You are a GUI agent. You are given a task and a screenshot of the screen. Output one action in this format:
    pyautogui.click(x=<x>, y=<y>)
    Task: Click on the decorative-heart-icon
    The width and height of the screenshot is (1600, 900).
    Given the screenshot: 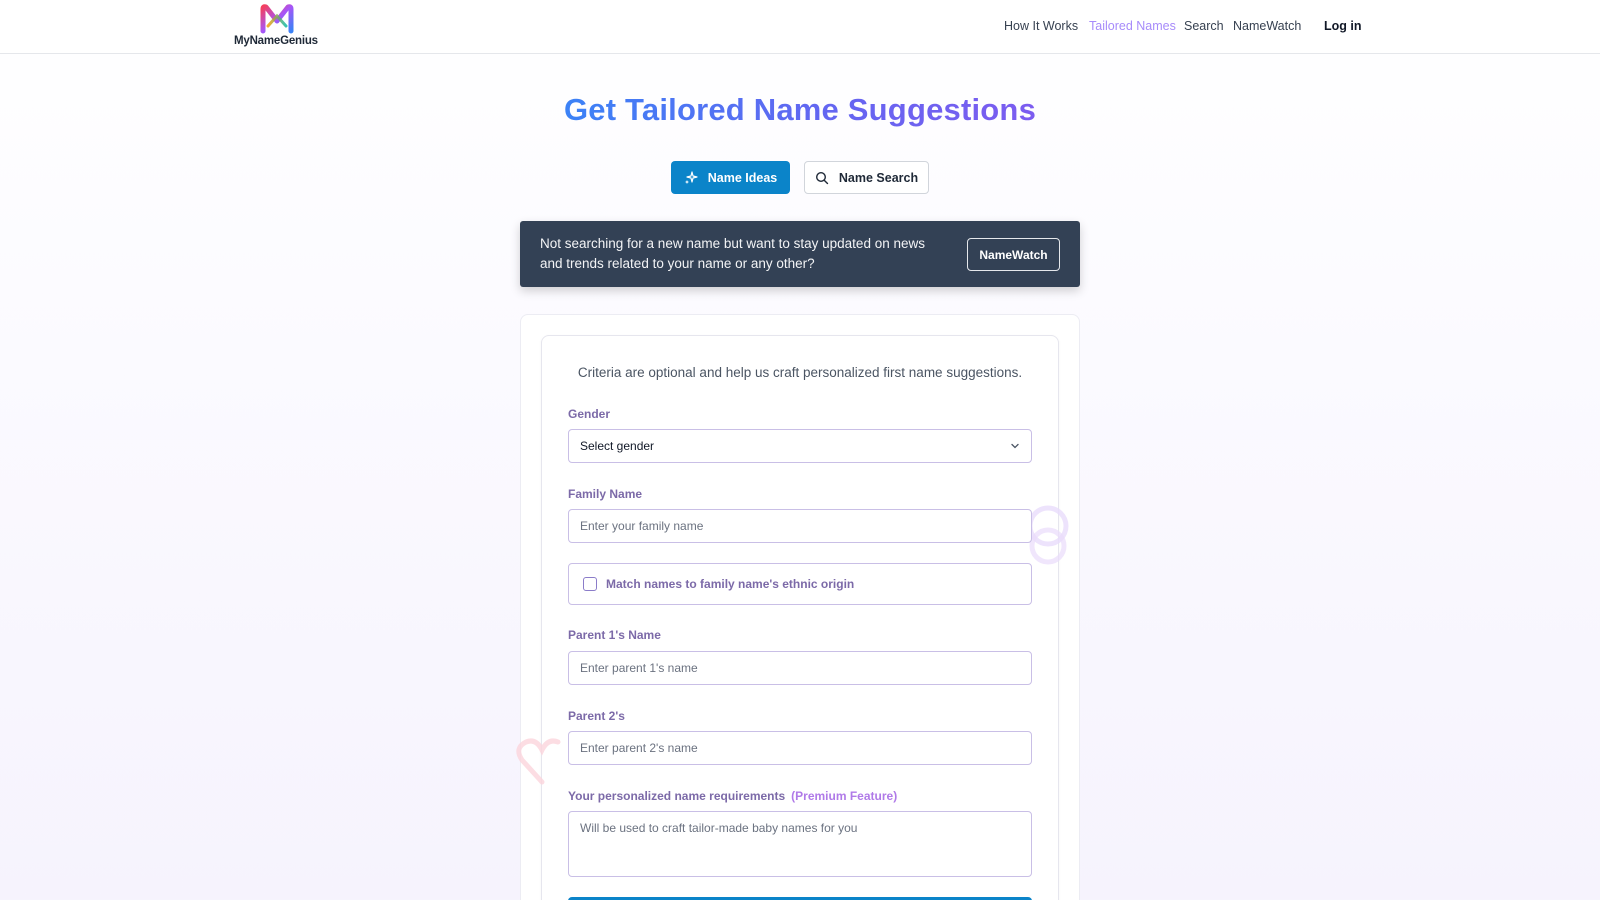 What is the action you would take?
    pyautogui.click(x=538, y=761)
    